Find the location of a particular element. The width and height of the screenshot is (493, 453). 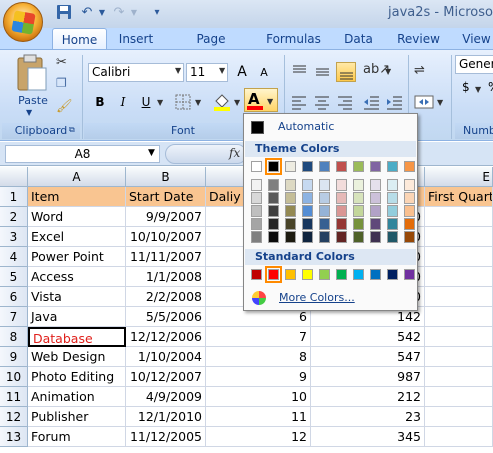

table-cell: 12/1/2010 is located at coordinates (166, 417).